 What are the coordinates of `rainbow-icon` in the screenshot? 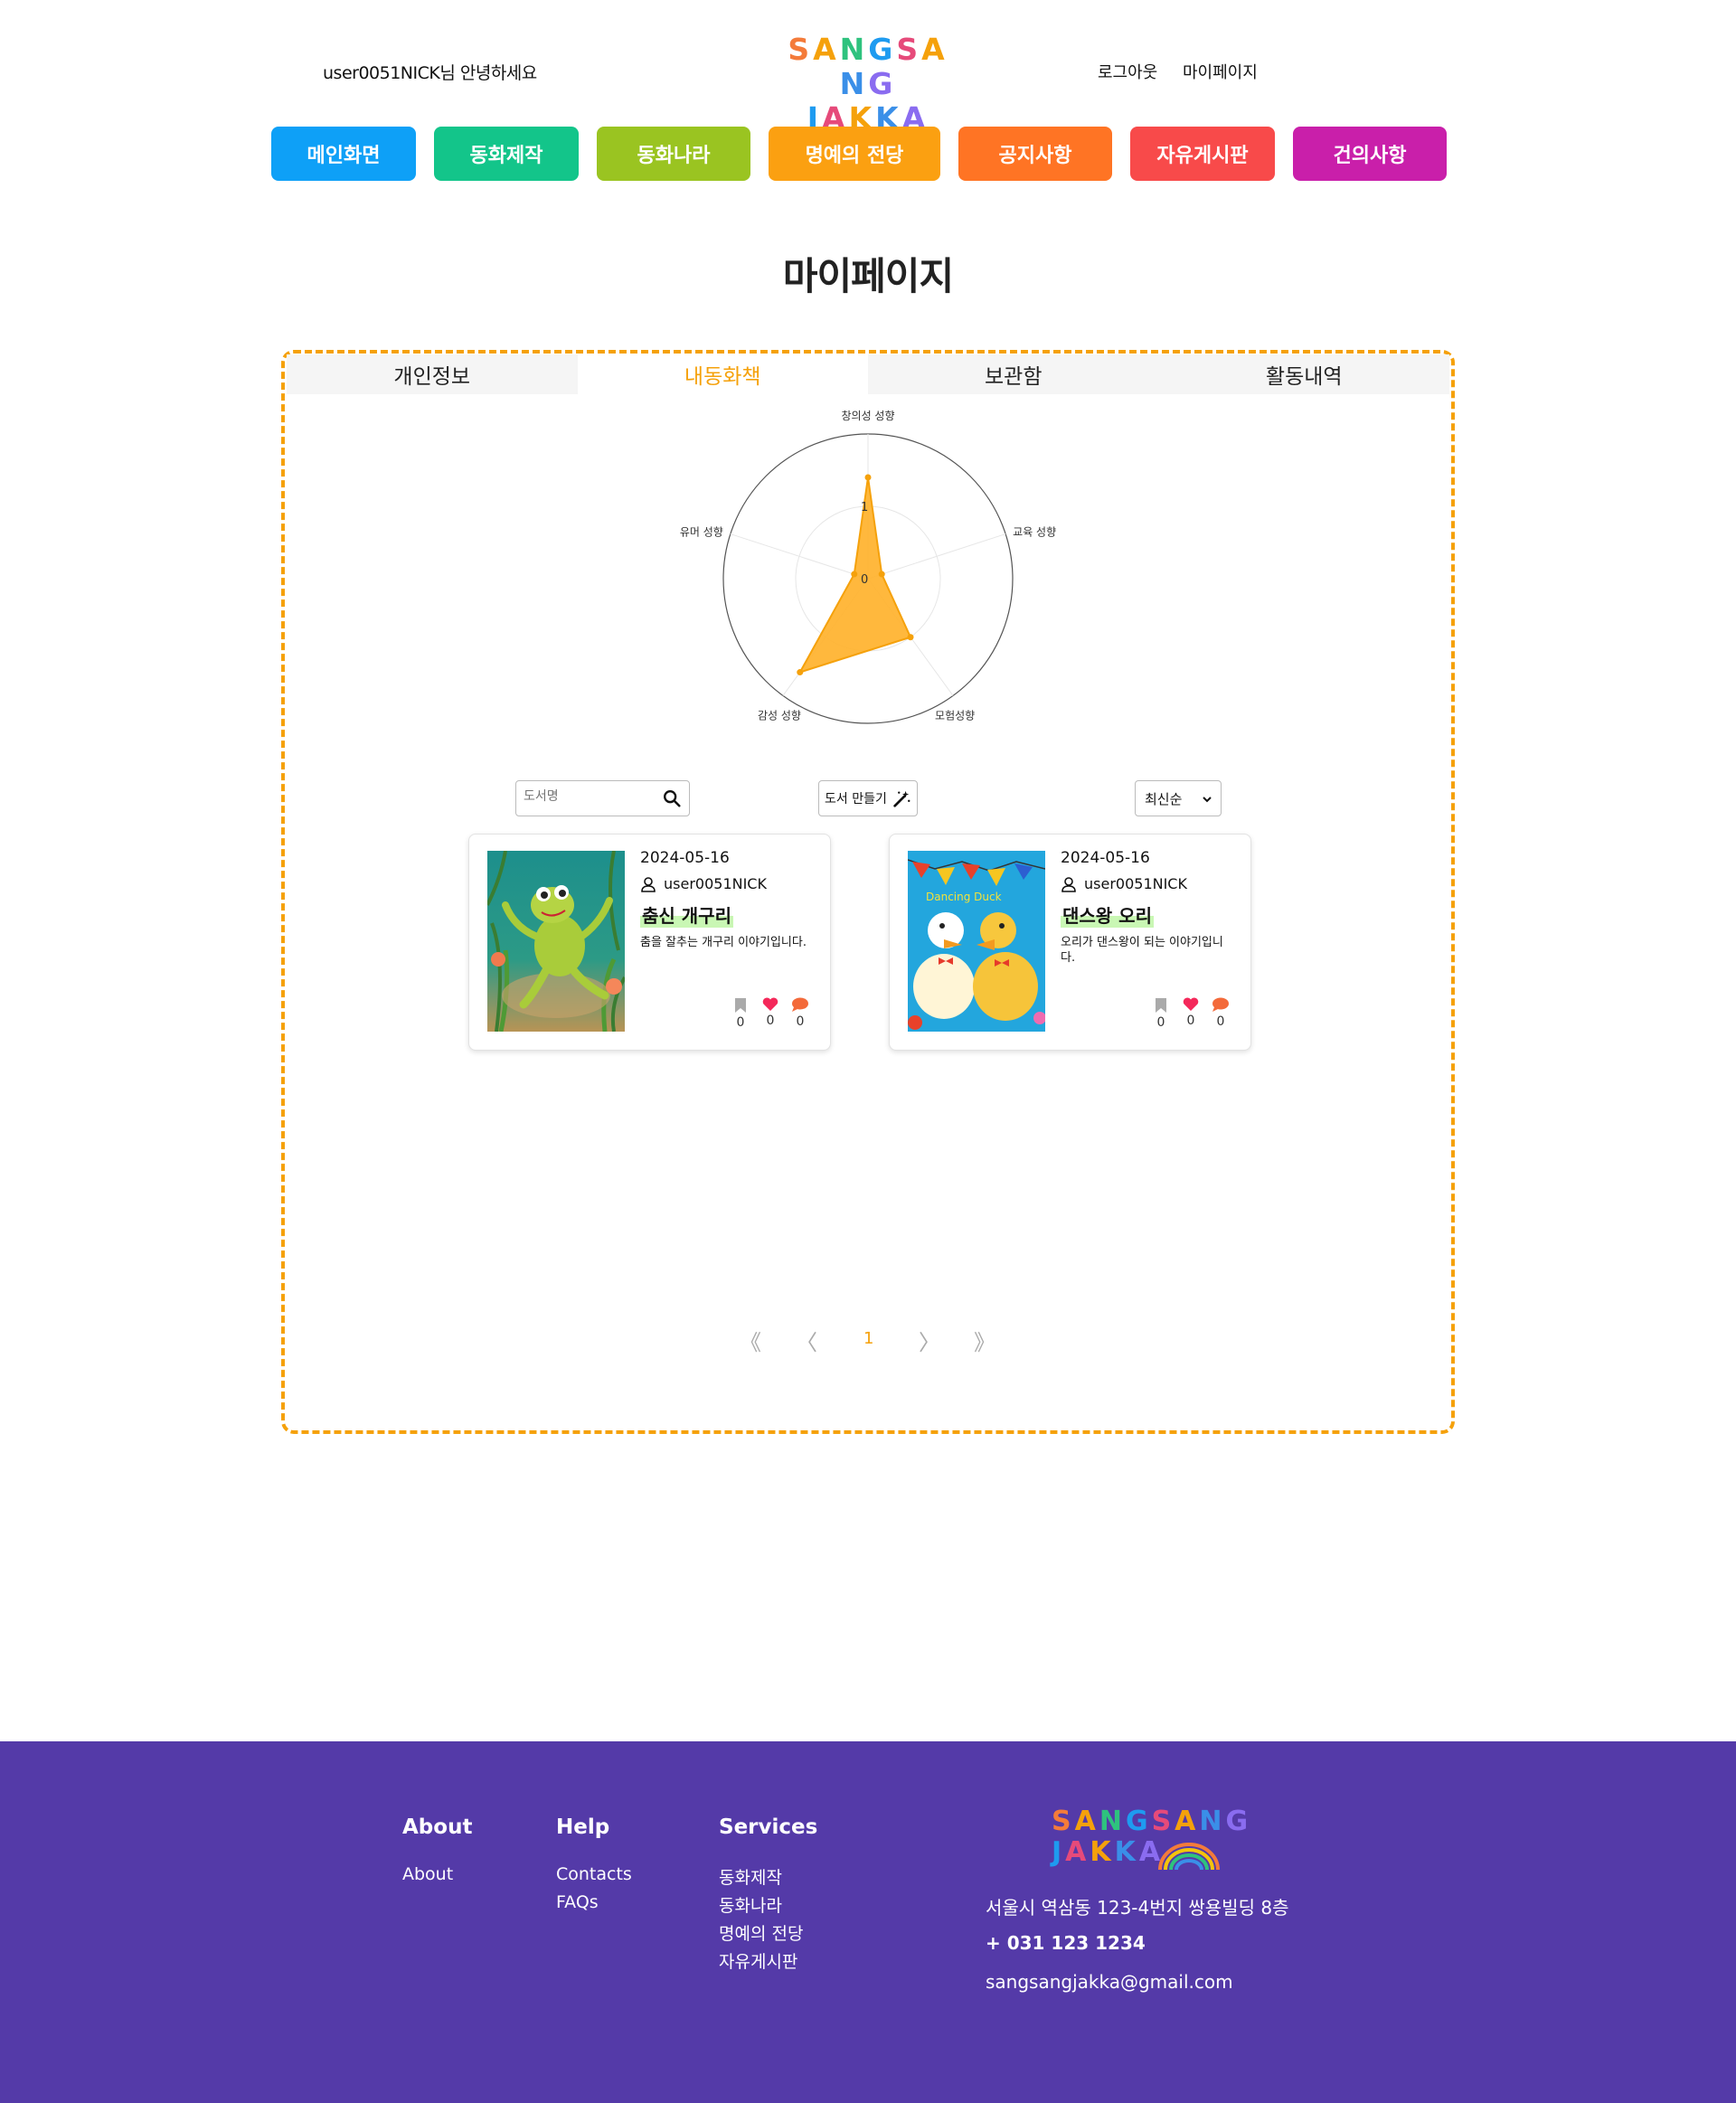 It's located at (1189, 1857).